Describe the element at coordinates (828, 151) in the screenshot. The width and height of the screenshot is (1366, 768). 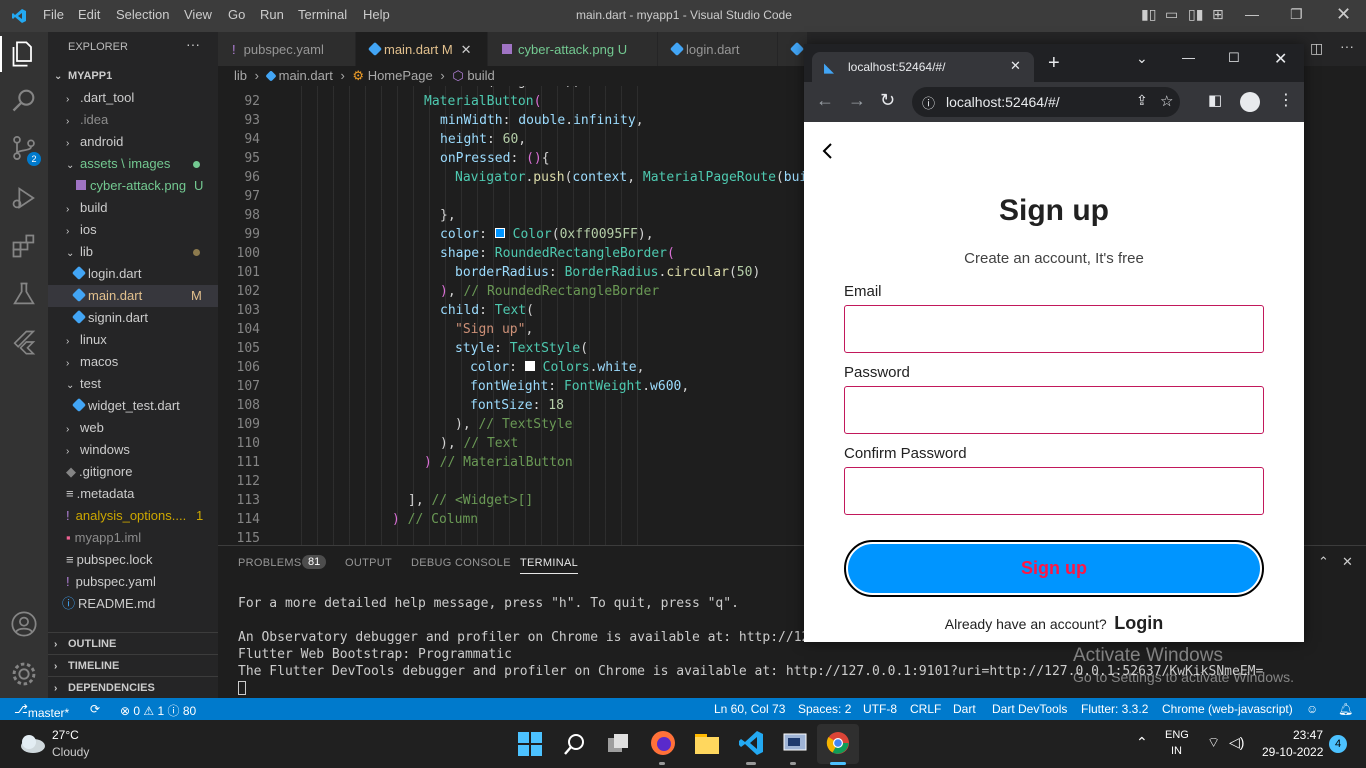
I see `back-arrow-icon` at that location.